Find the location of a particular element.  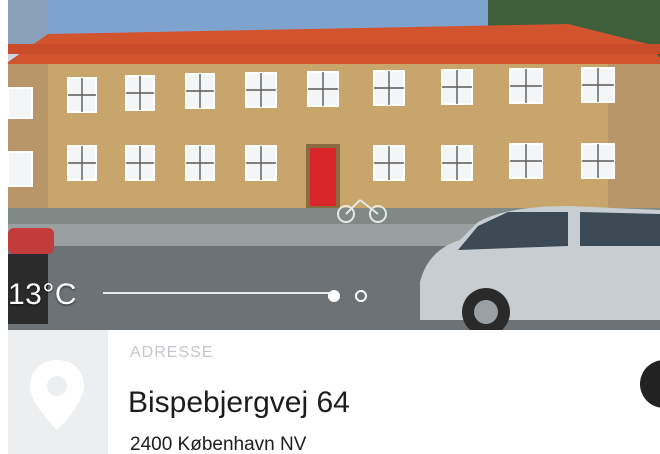

map-thumbnail is located at coordinates (58, 392).